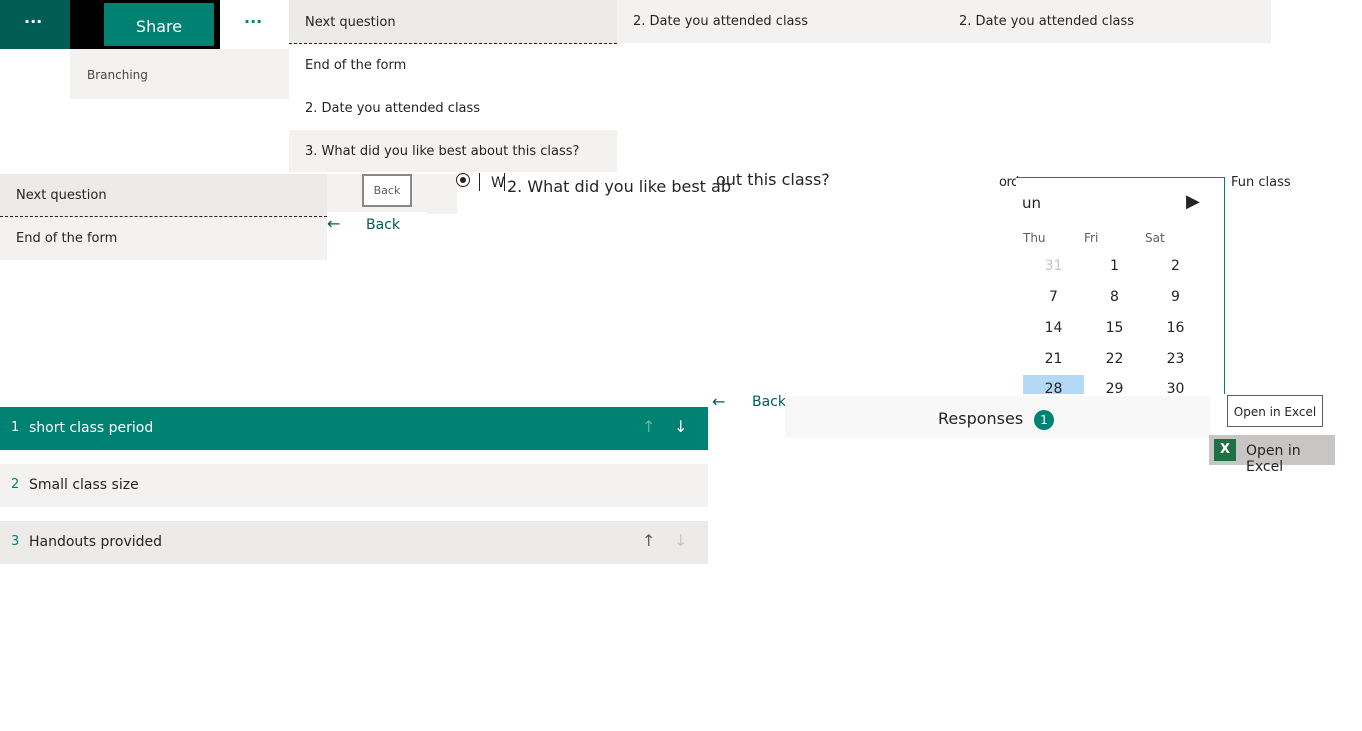 The width and height of the screenshot is (1362, 731). I want to click on calendar-day: 15, so click(1114, 328).